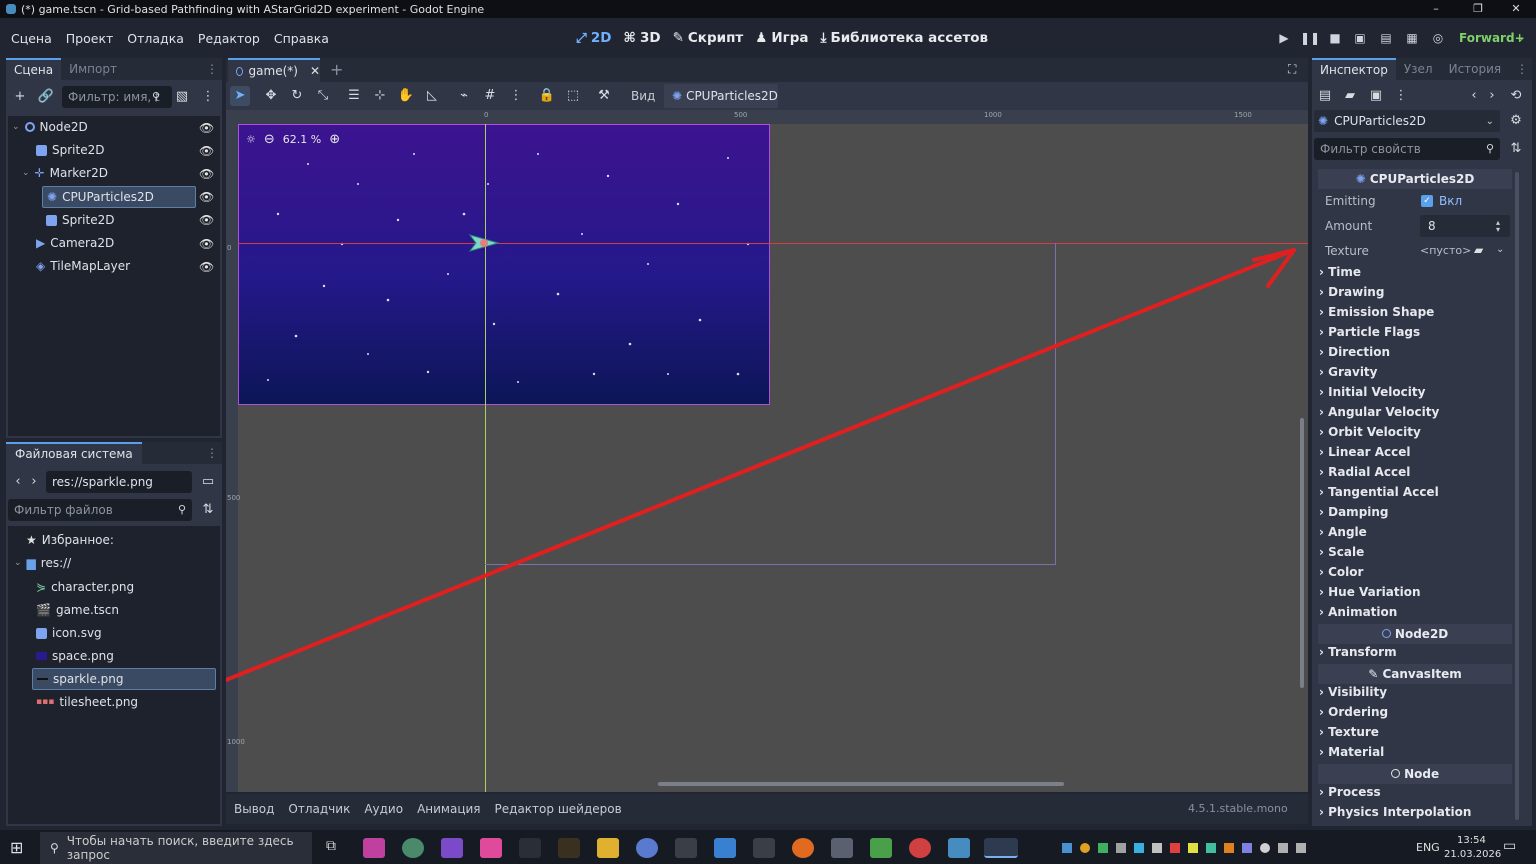  I want to click on file-explorer-icon, so click(608, 848).